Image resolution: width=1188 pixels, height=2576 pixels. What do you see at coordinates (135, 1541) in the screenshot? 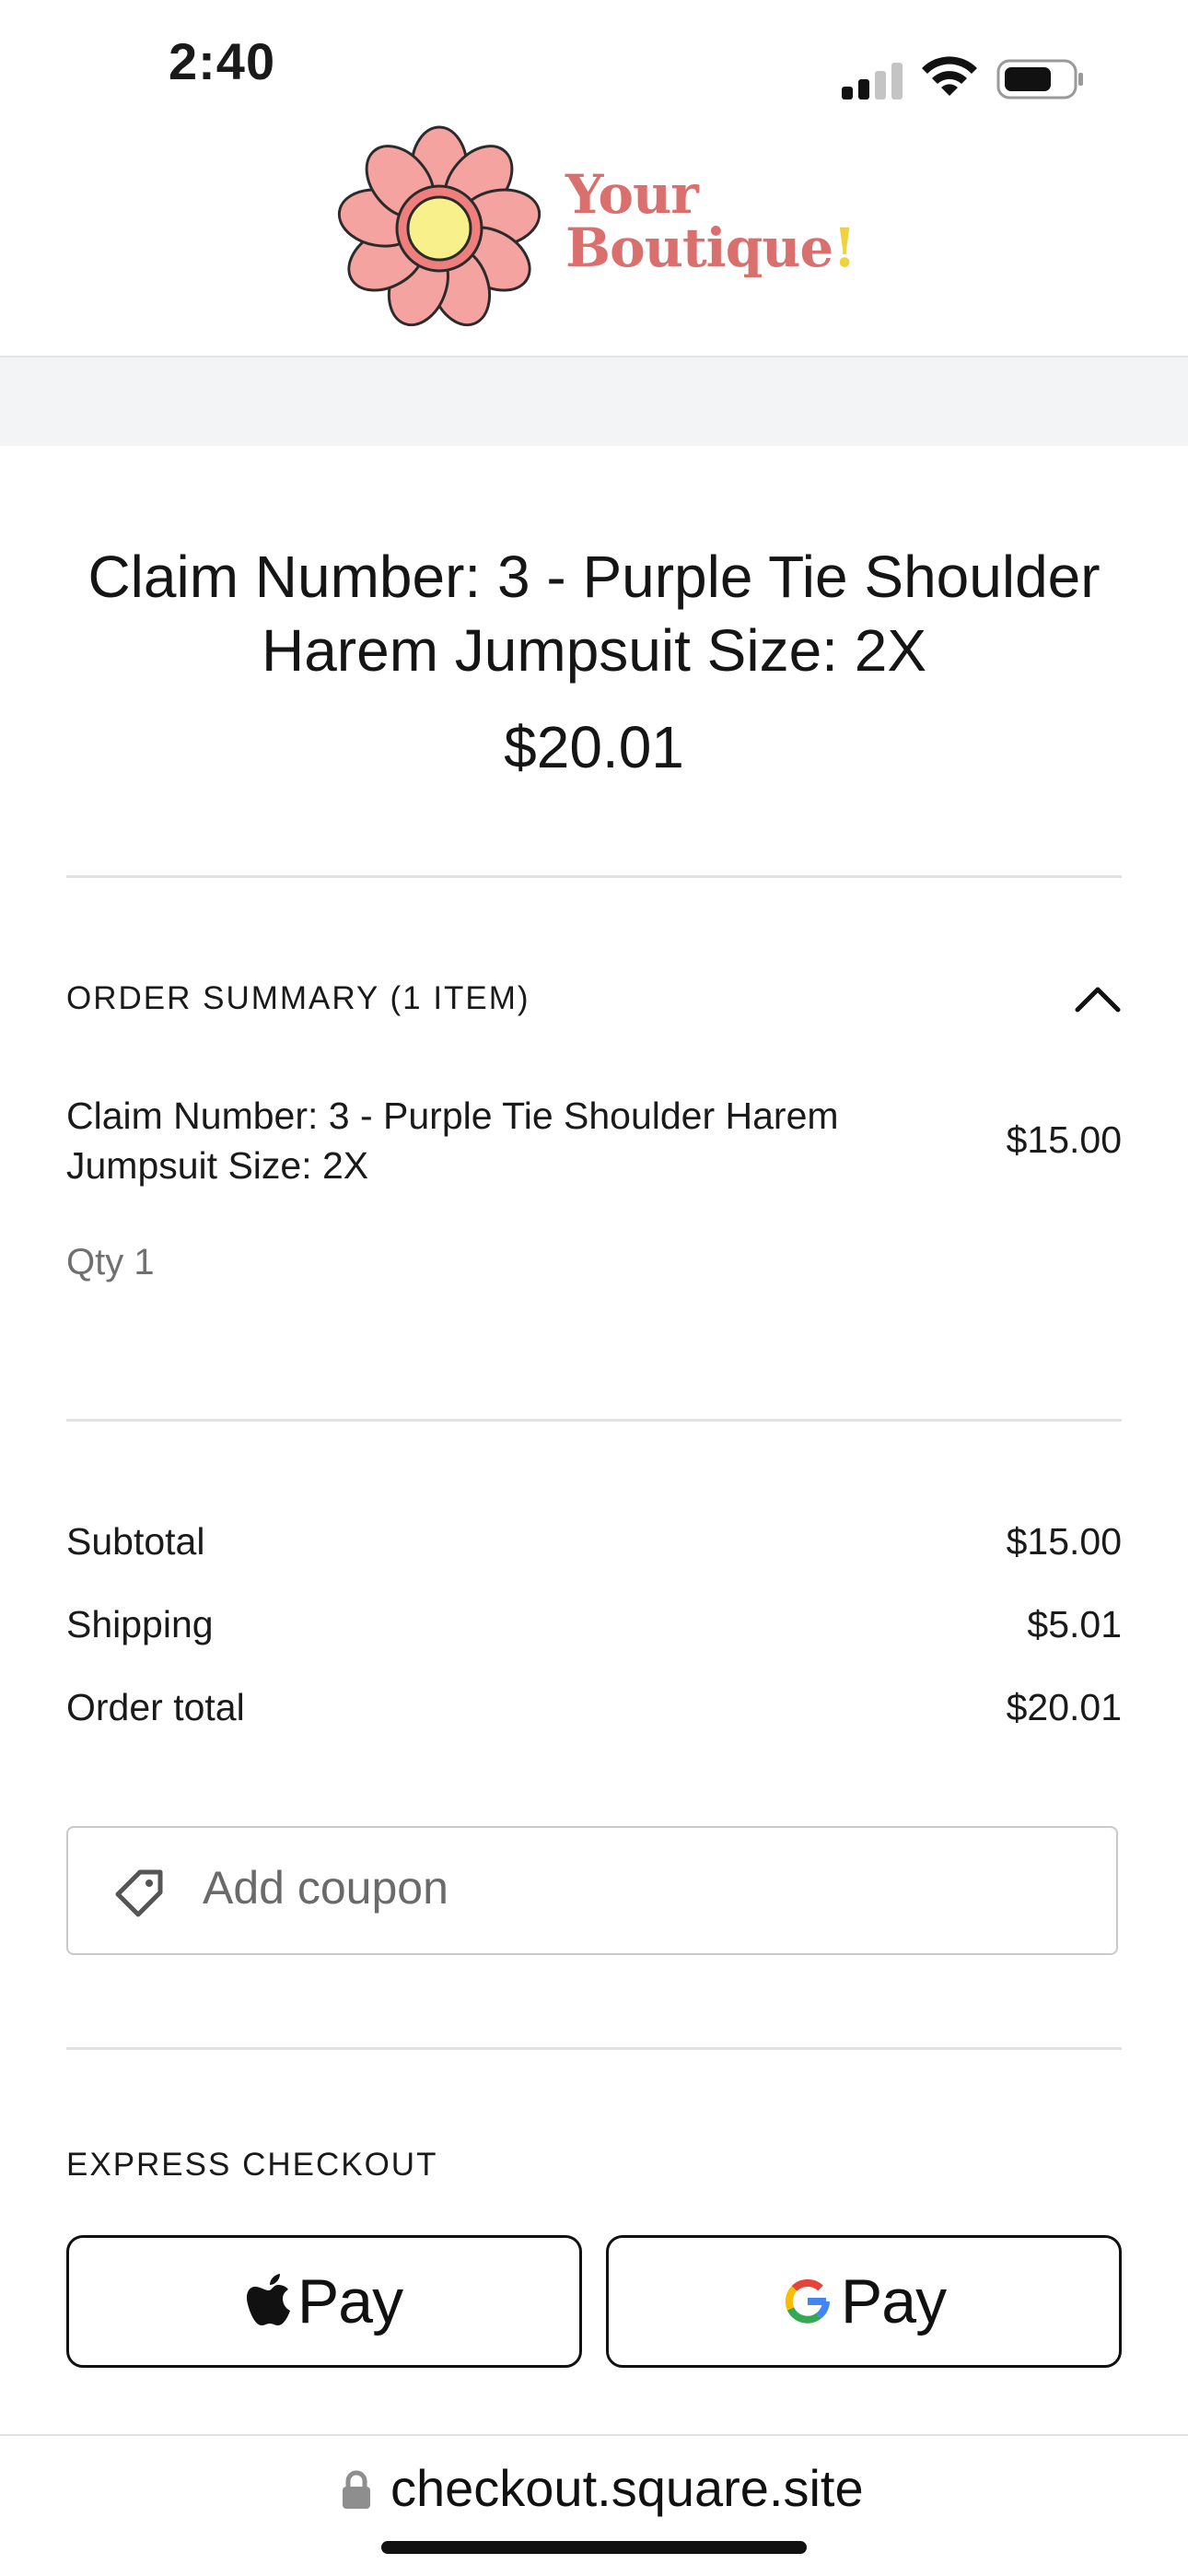
I see `subtotal-label: Subtotal` at bounding box center [135, 1541].